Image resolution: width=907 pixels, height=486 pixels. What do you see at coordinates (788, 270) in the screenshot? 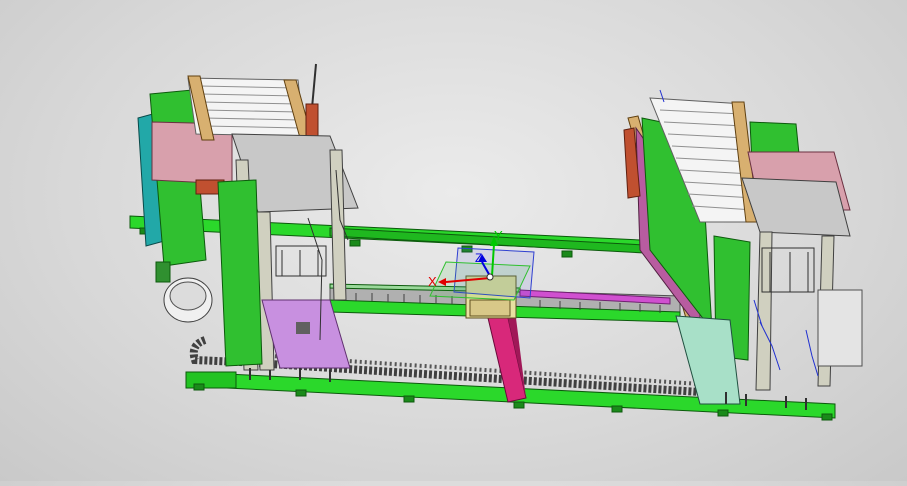
I see `right-mechanism` at bounding box center [788, 270].